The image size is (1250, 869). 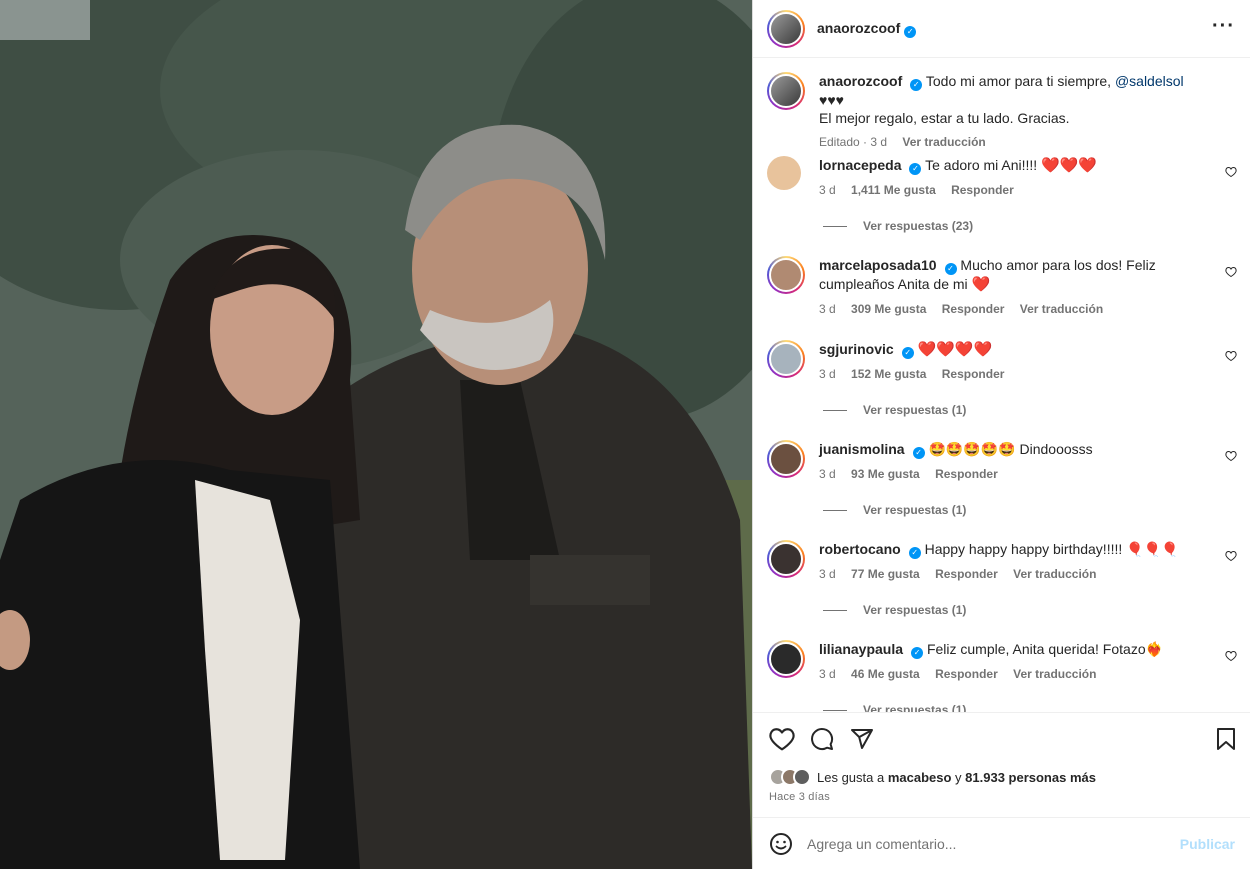 I want to click on author-username-row: anaorozcoof ✓, so click(x=867, y=29).